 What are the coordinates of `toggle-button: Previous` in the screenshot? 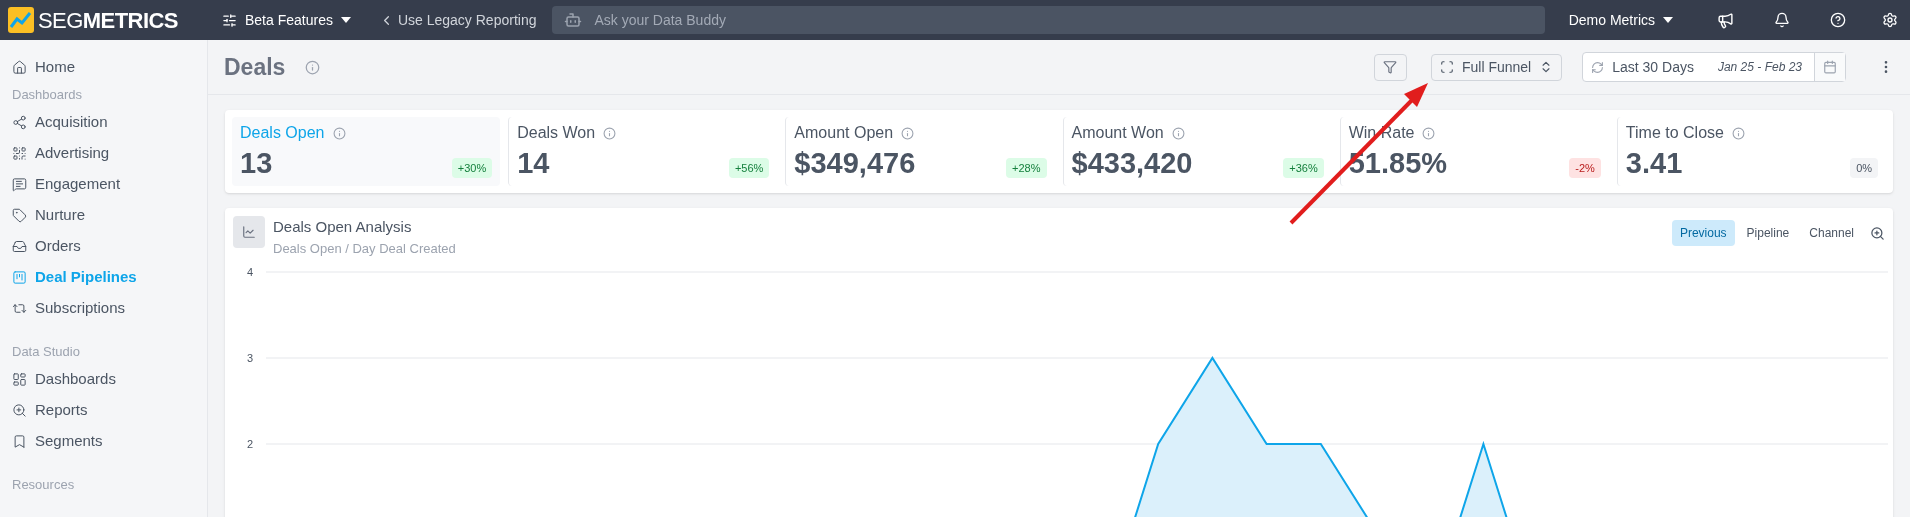 It's located at (1703, 233).